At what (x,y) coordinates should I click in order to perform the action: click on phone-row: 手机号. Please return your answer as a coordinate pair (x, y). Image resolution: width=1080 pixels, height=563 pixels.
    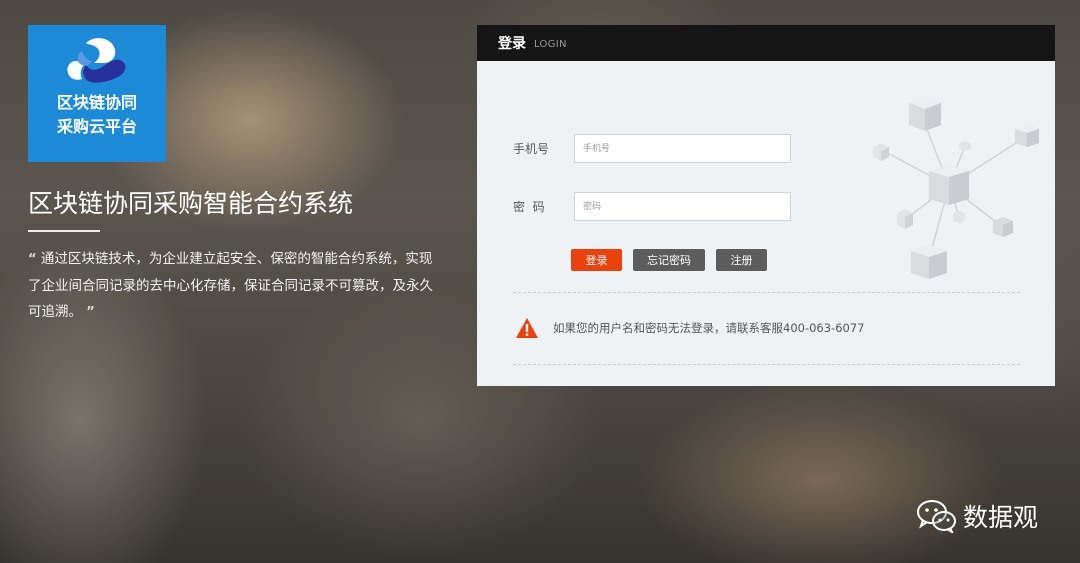
    Looking at the image, I should click on (652, 148).